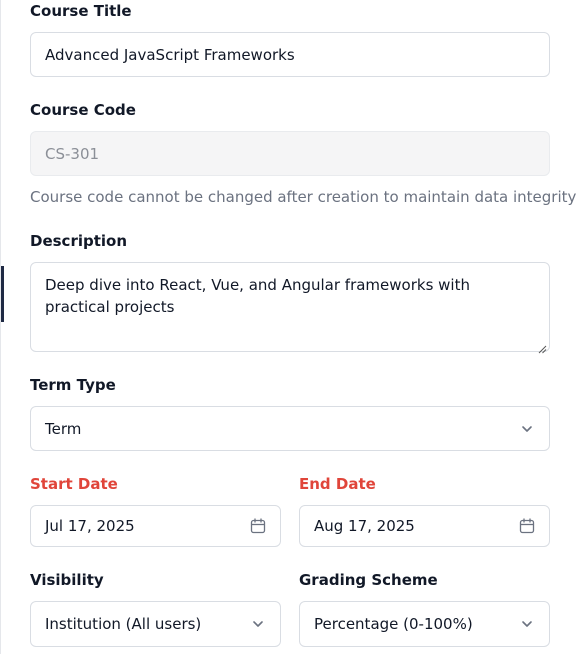 This screenshot has height=654, width=576. I want to click on term-type-label: Term Type, so click(73, 385).